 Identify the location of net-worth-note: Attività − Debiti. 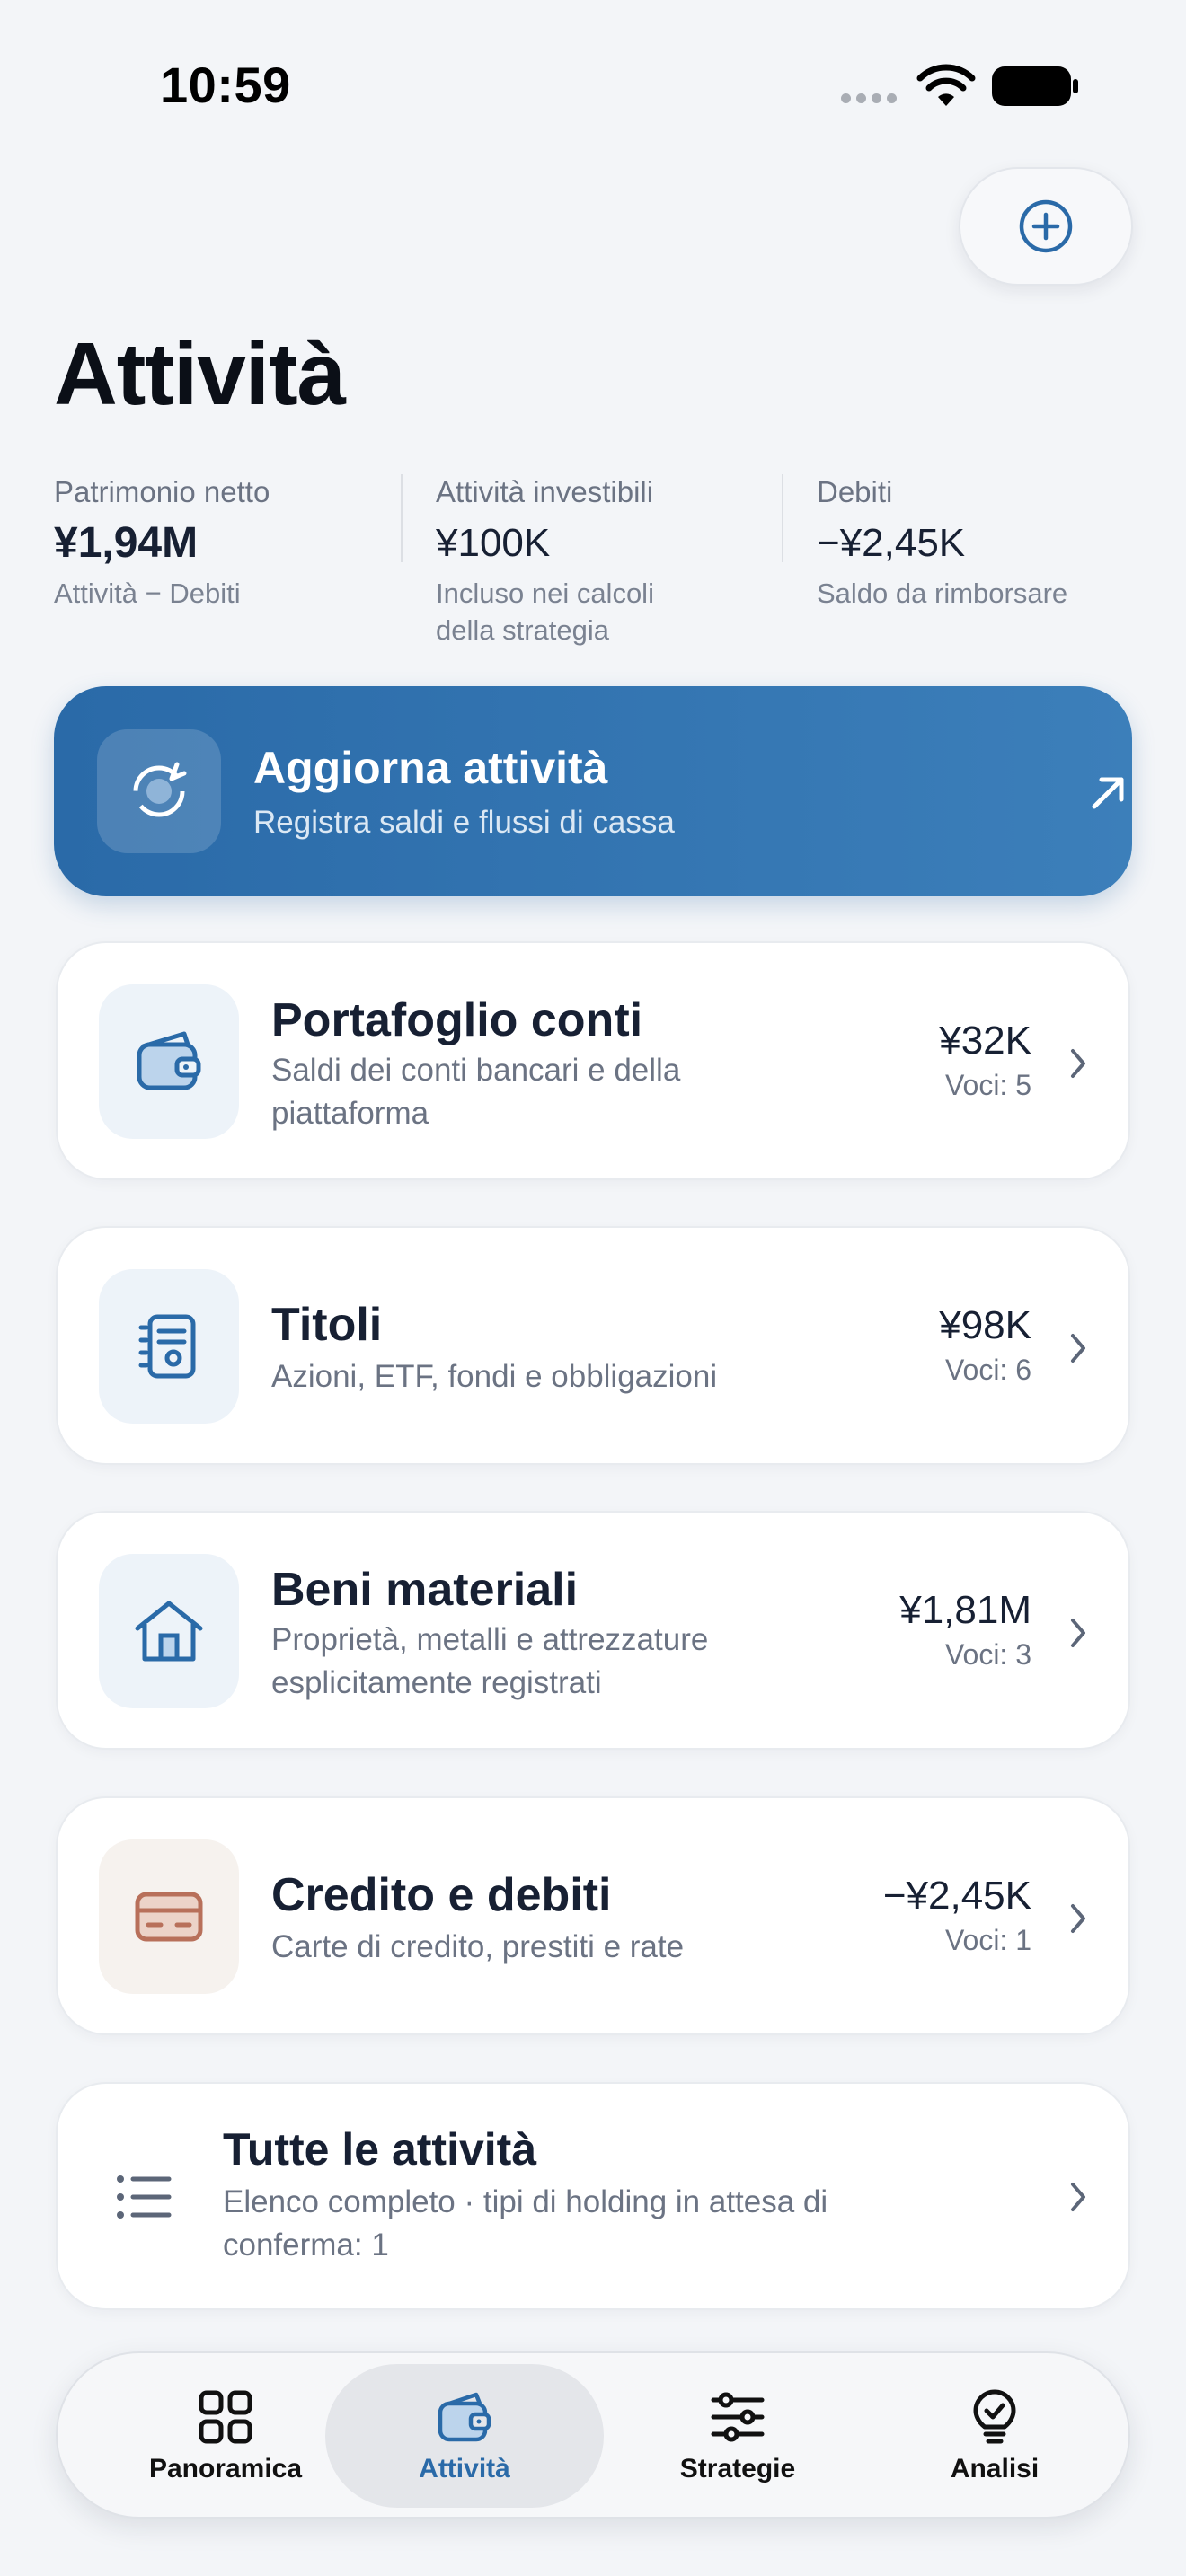
(147, 593).